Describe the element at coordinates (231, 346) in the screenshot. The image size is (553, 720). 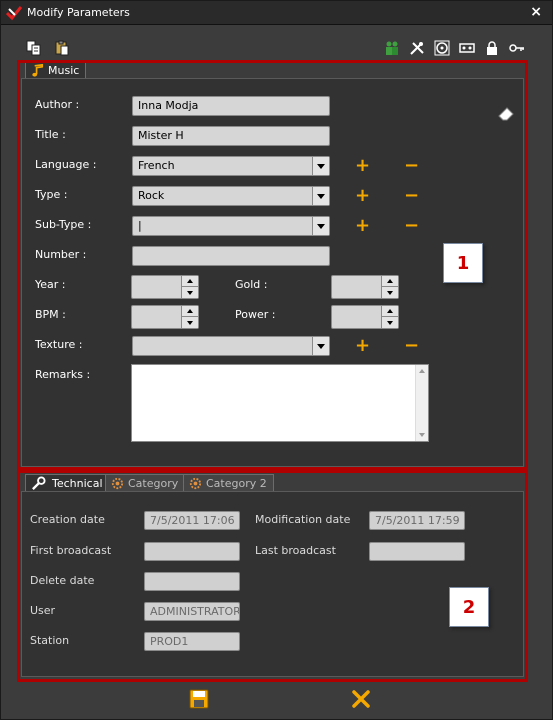
I see `texture-select` at that location.